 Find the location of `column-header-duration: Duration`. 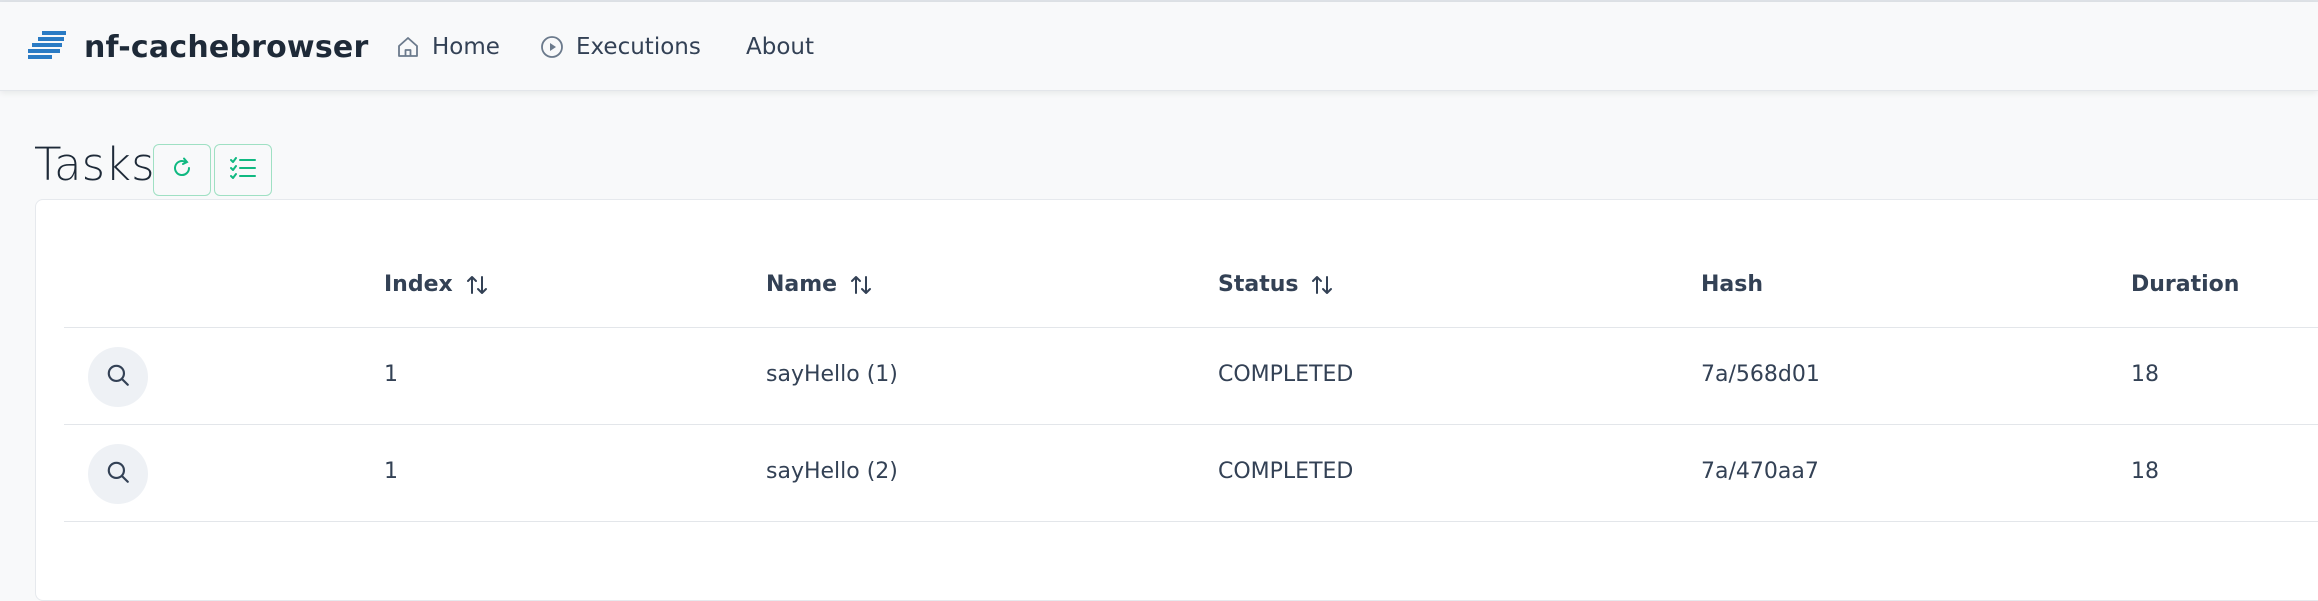

column-header-duration: Duration is located at coordinates (2185, 284).